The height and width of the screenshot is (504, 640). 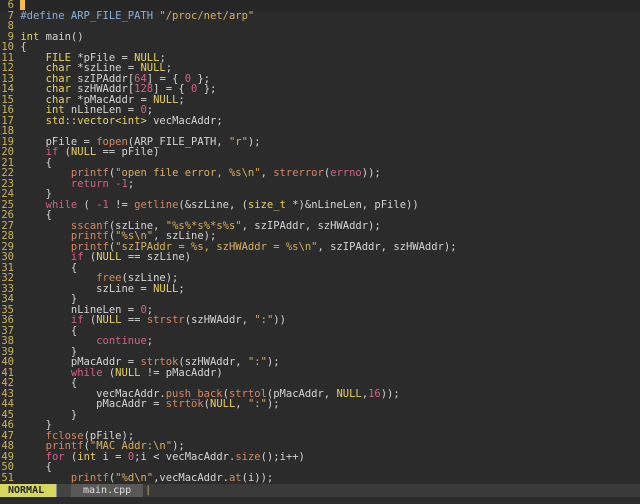 I want to click on line-number: 40, so click(x=7, y=362).